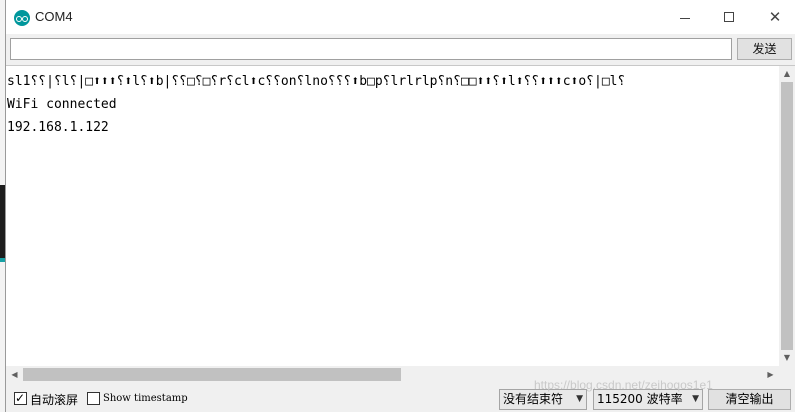 Image resolution: width=795 pixels, height=412 pixels. What do you see at coordinates (54, 400) in the screenshot?
I see `autoscroll-label: 自动滚屏` at bounding box center [54, 400].